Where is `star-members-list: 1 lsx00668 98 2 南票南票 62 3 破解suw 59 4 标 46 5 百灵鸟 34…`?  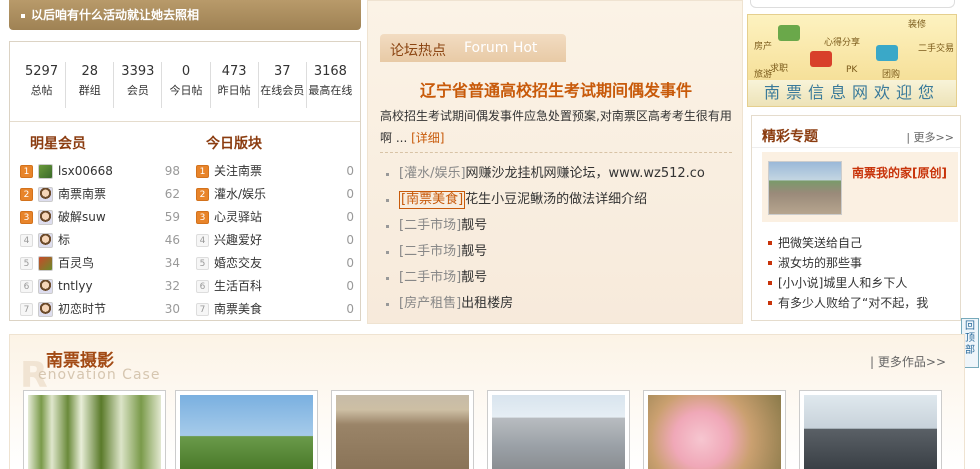
star-members-list: 1 lsx00668 98 2 南票南票 62 3 破解suw 59 4 标 46 5 百灵鸟 34… is located at coordinates (100, 240).